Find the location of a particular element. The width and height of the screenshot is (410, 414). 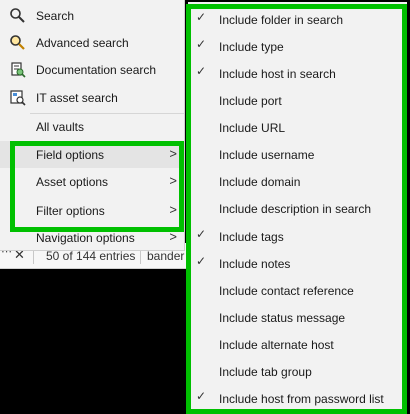

menu-item-include-tags: ✓ Include tags is located at coordinates (297, 235).